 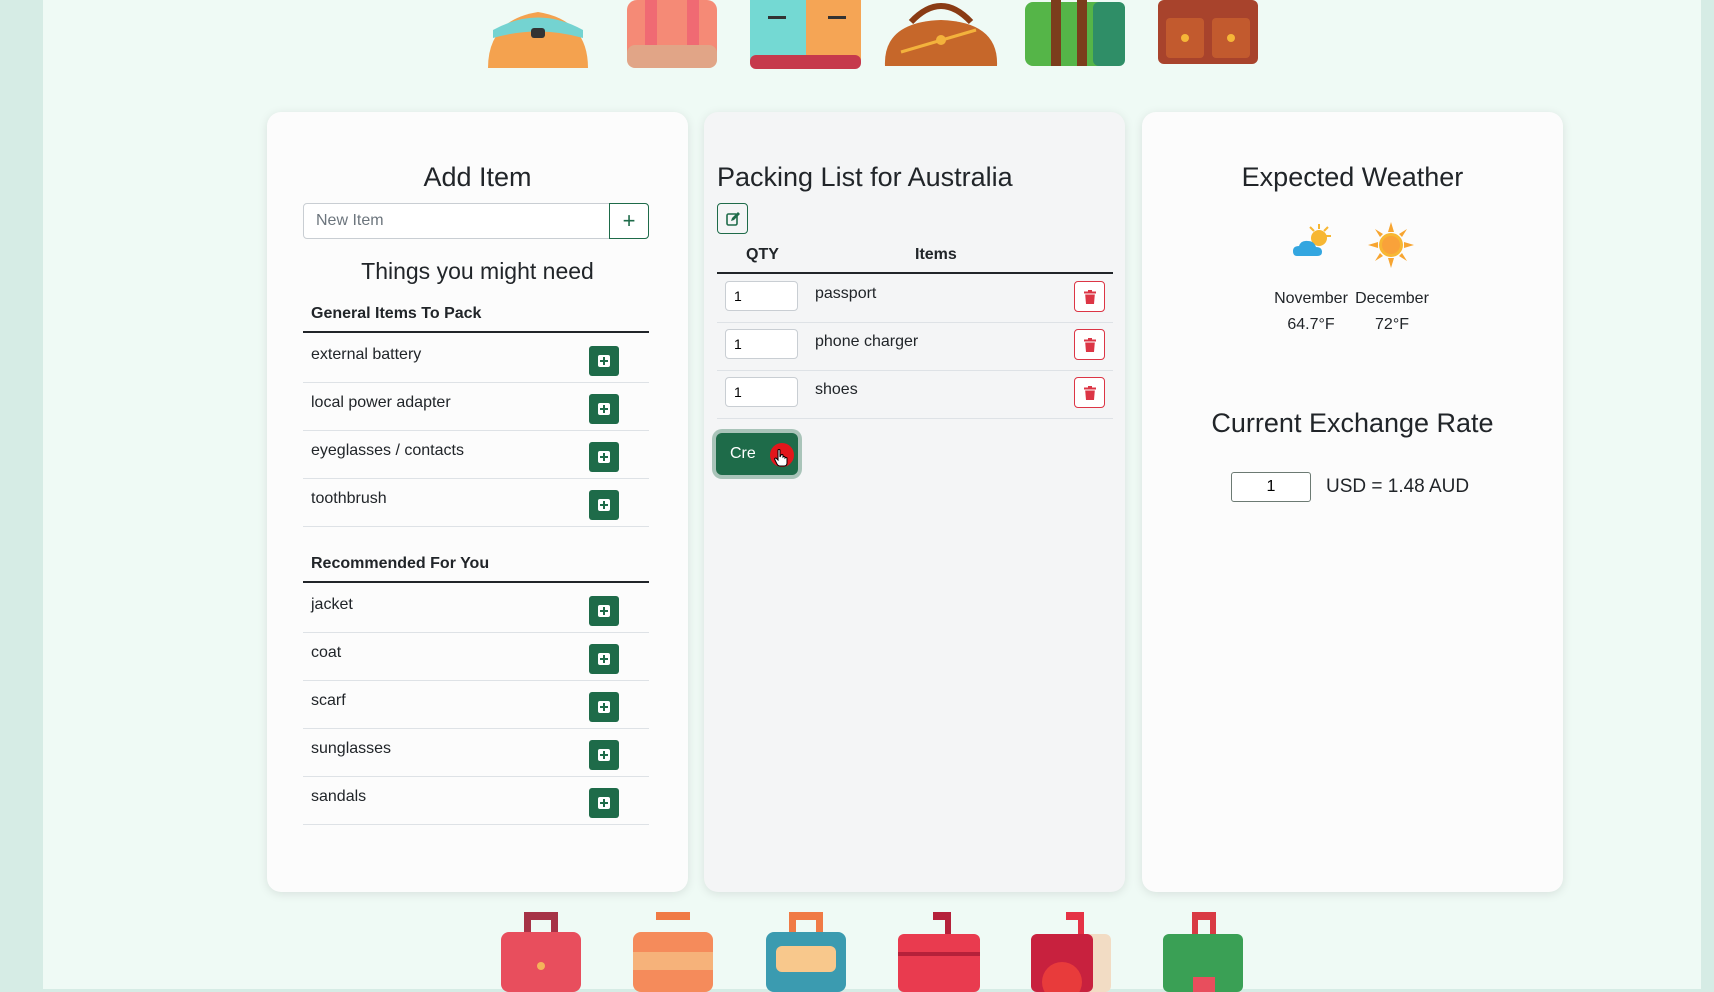 What do you see at coordinates (762, 254) in the screenshot?
I see `qty-column-header: QTY` at bounding box center [762, 254].